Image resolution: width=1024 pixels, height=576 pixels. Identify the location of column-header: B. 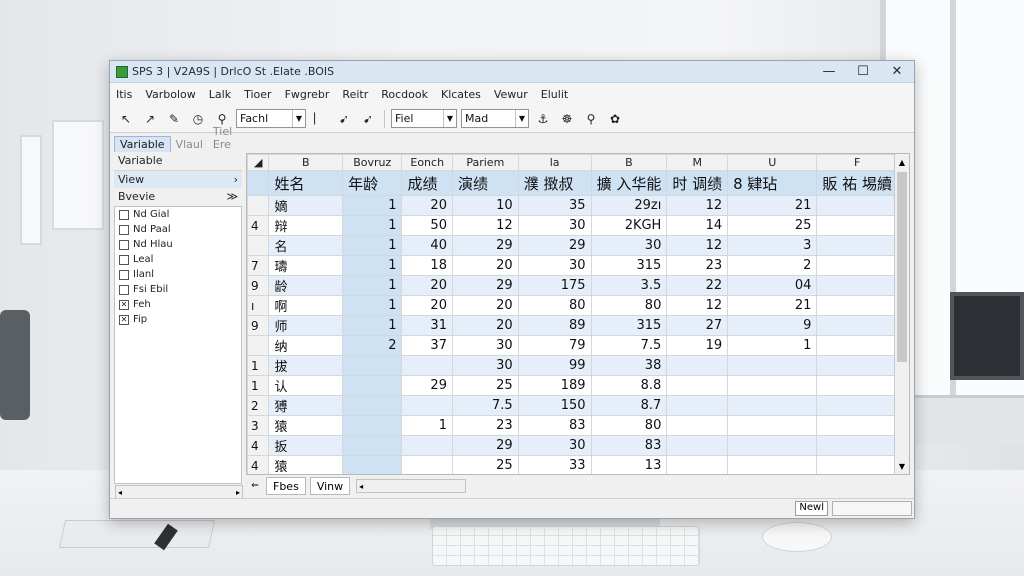
(306, 162).